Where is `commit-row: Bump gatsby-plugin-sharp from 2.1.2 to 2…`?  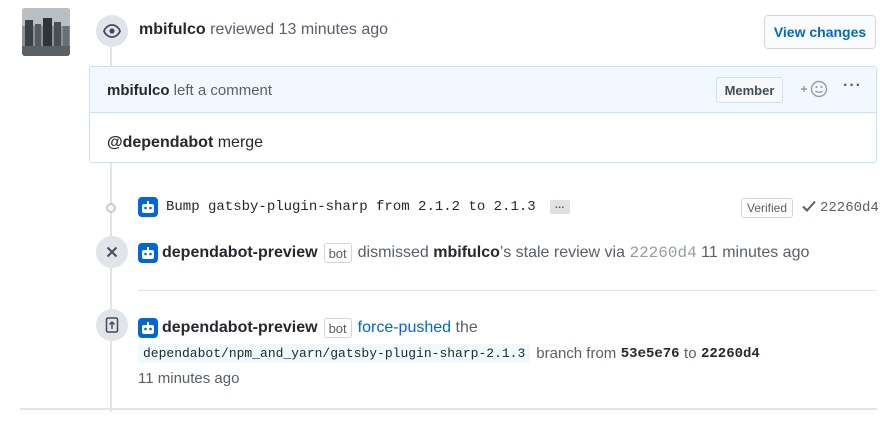
commit-row: Bump gatsby-plugin-sharp from 2.1.2 to 2… is located at coordinates (354, 207).